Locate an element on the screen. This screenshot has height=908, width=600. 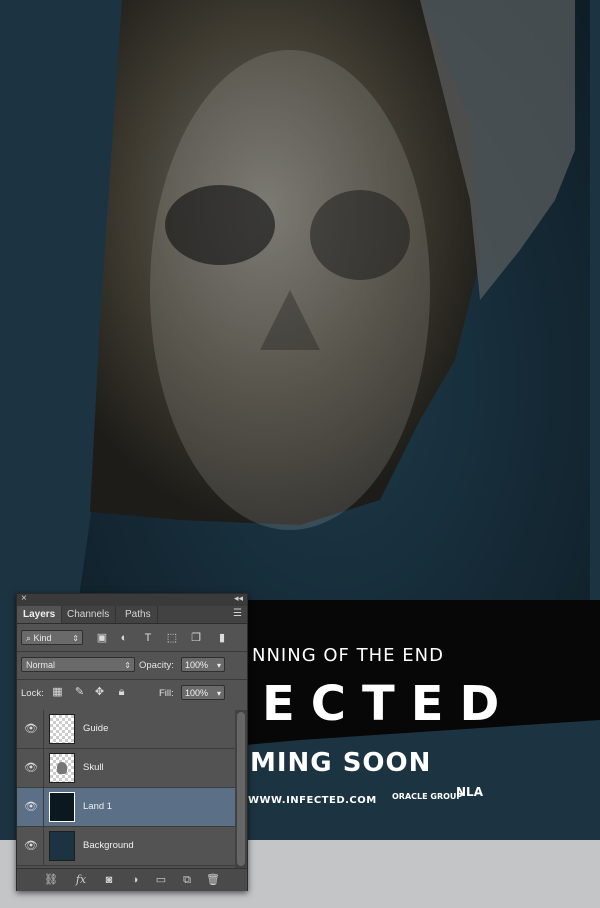
scrollbar-thumb is located at coordinates (241, 789).